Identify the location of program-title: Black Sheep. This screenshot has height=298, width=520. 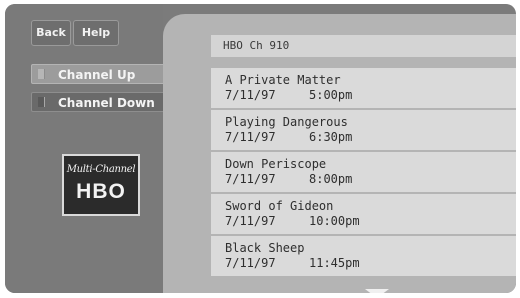
(265, 248).